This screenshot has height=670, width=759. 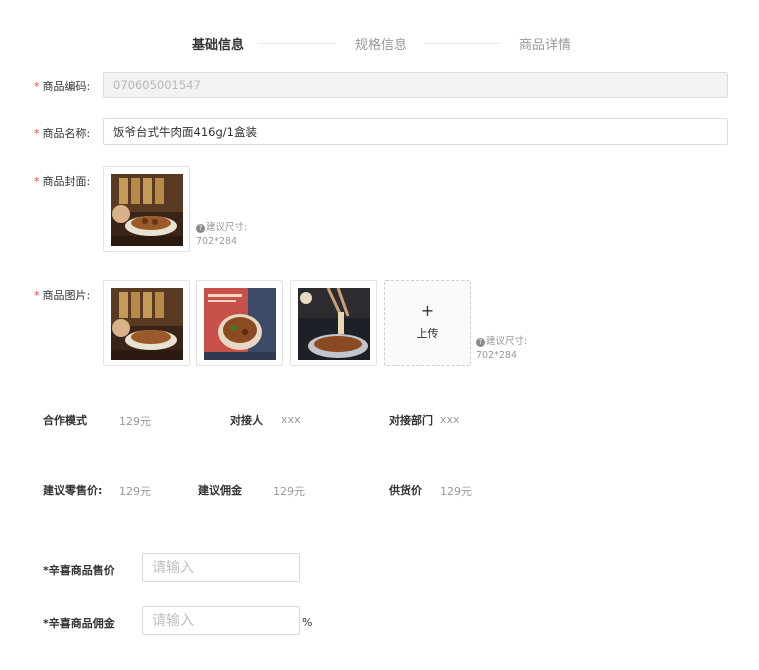 What do you see at coordinates (450, 419) in the screenshot?
I see `contact-department-value: xxx` at bounding box center [450, 419].